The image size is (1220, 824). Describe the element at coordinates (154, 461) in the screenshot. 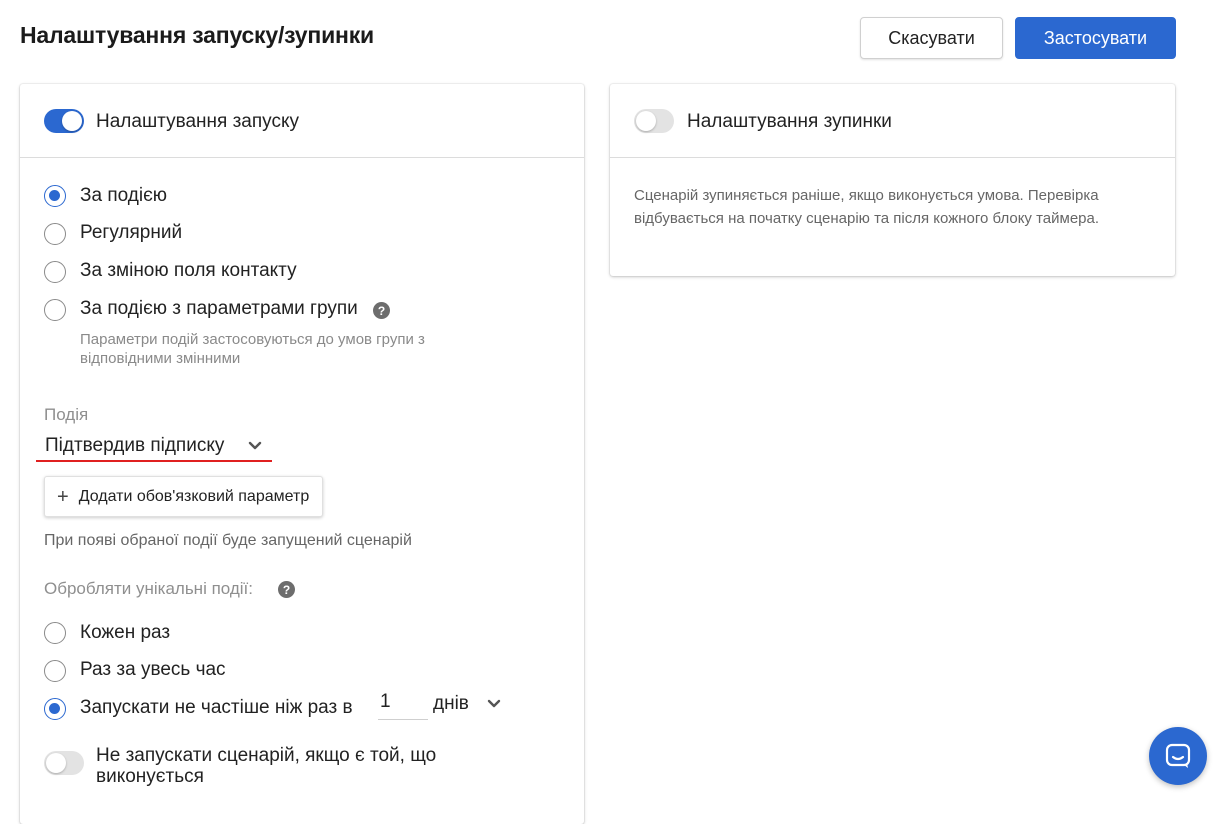

I see `event-select-highlight` at that location.